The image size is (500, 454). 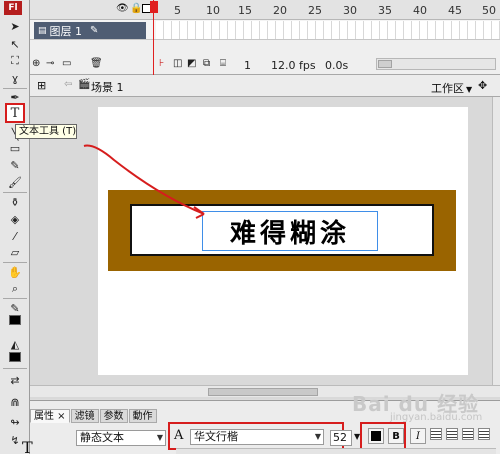 I want to click on baidu-watermark-url: jingyan.baidu.com, so click(x=436, y=417).